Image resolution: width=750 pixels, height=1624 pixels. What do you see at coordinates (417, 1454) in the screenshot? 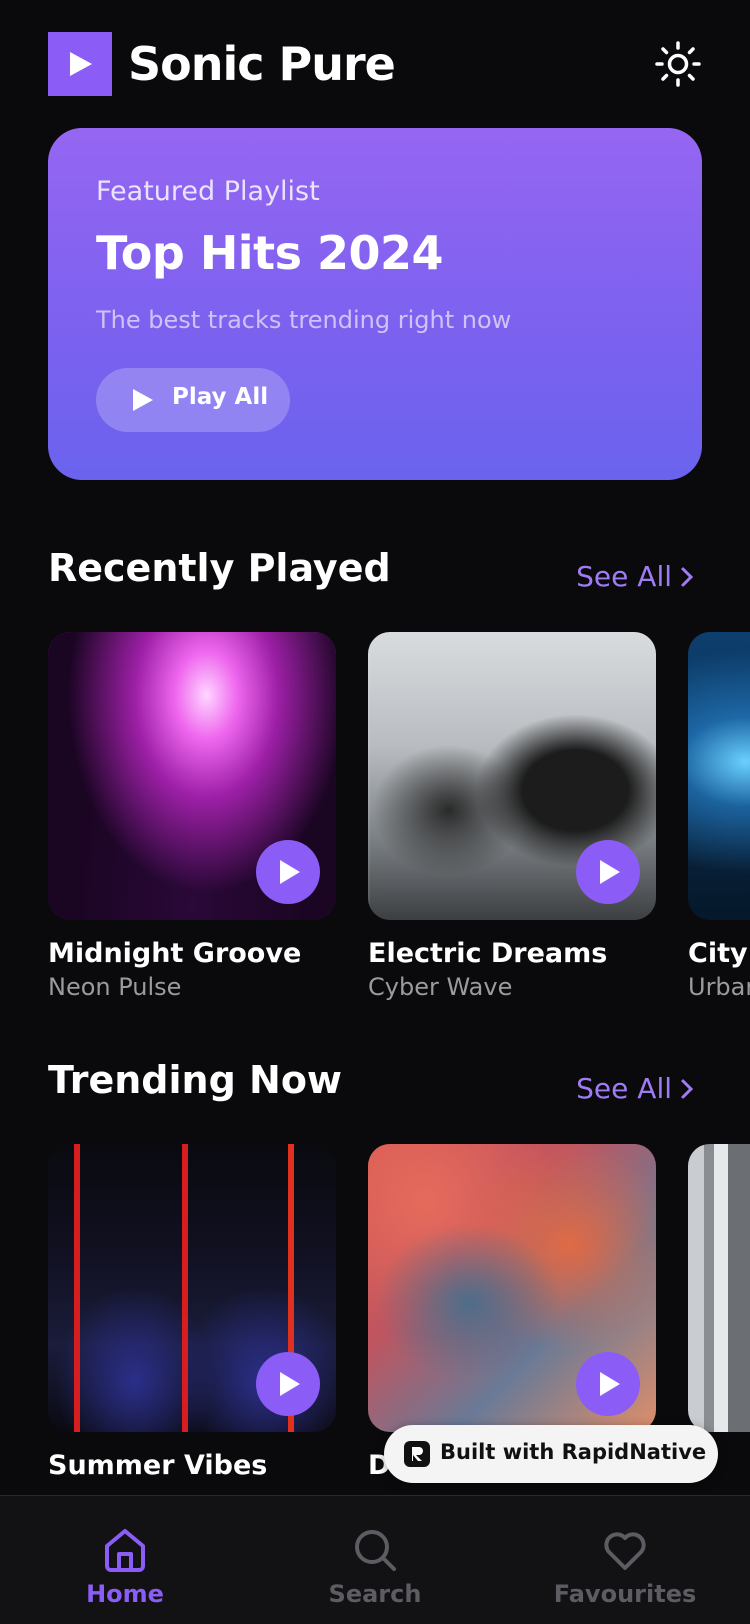
I see `rapidnative-logo-icon` at bounding box center [417, 1454].